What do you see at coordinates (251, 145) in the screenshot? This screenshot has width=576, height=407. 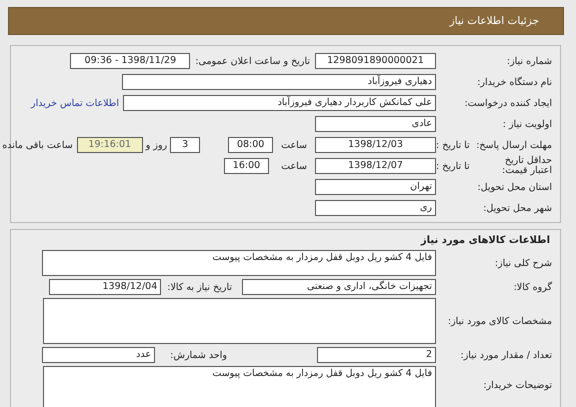 I see `deadline-time-field: 08:00` at bounding box center [251, 145].